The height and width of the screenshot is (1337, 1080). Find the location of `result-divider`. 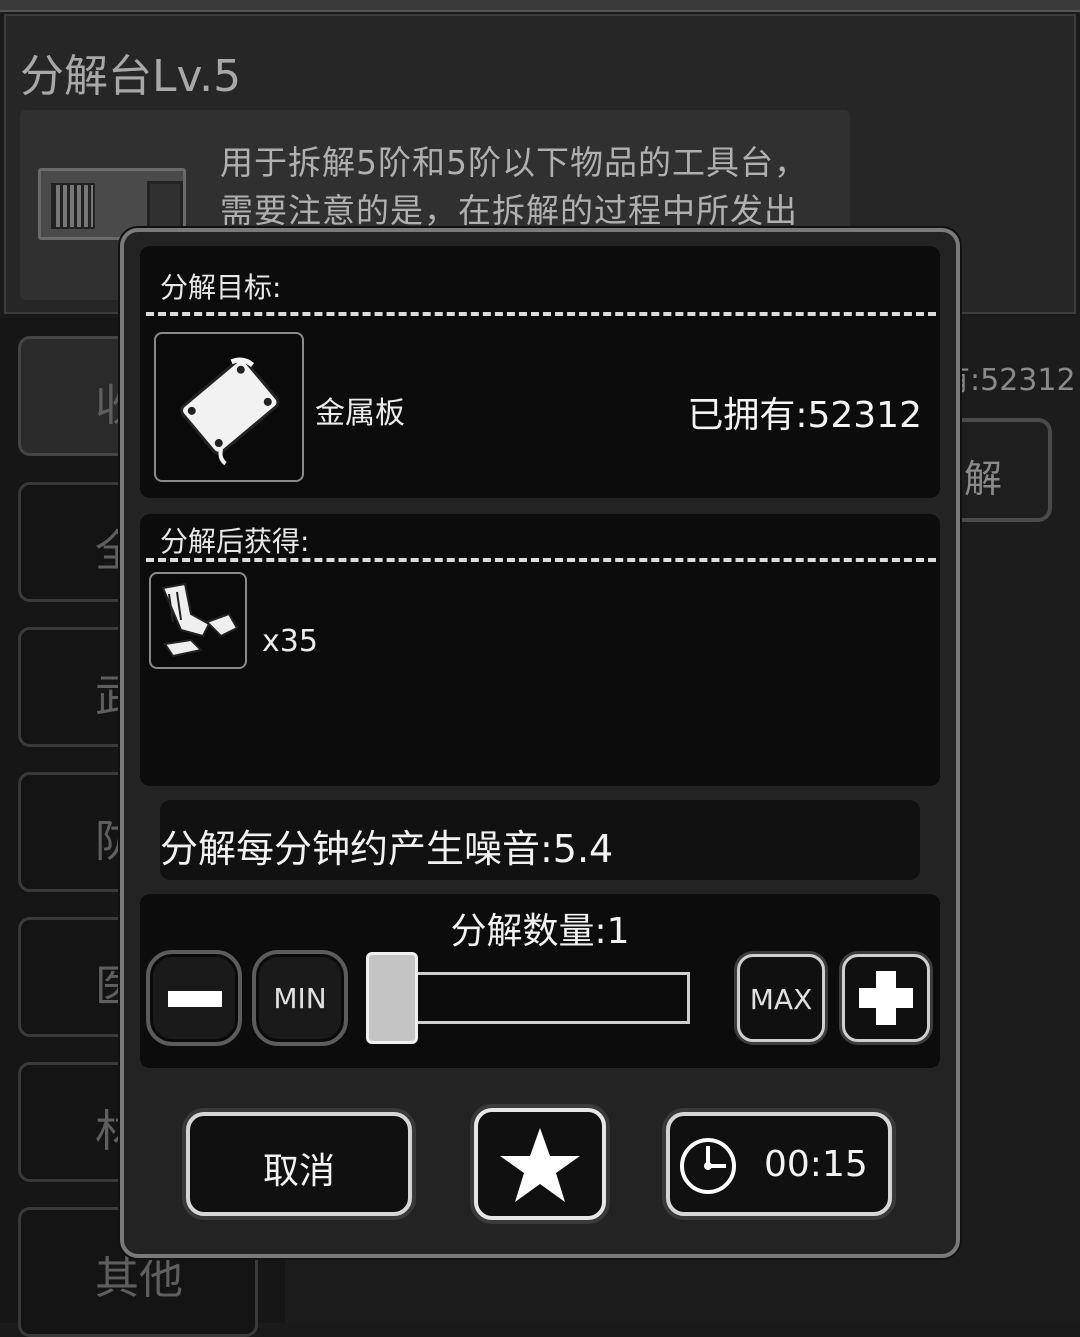

result-divider is located at coordinates (541, 560).